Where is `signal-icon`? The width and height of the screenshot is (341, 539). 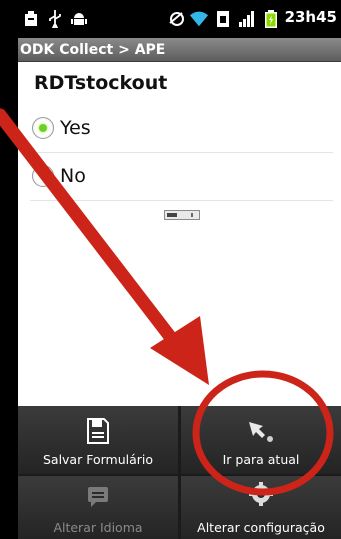
signal-icon is located at coordinates (247, 19).